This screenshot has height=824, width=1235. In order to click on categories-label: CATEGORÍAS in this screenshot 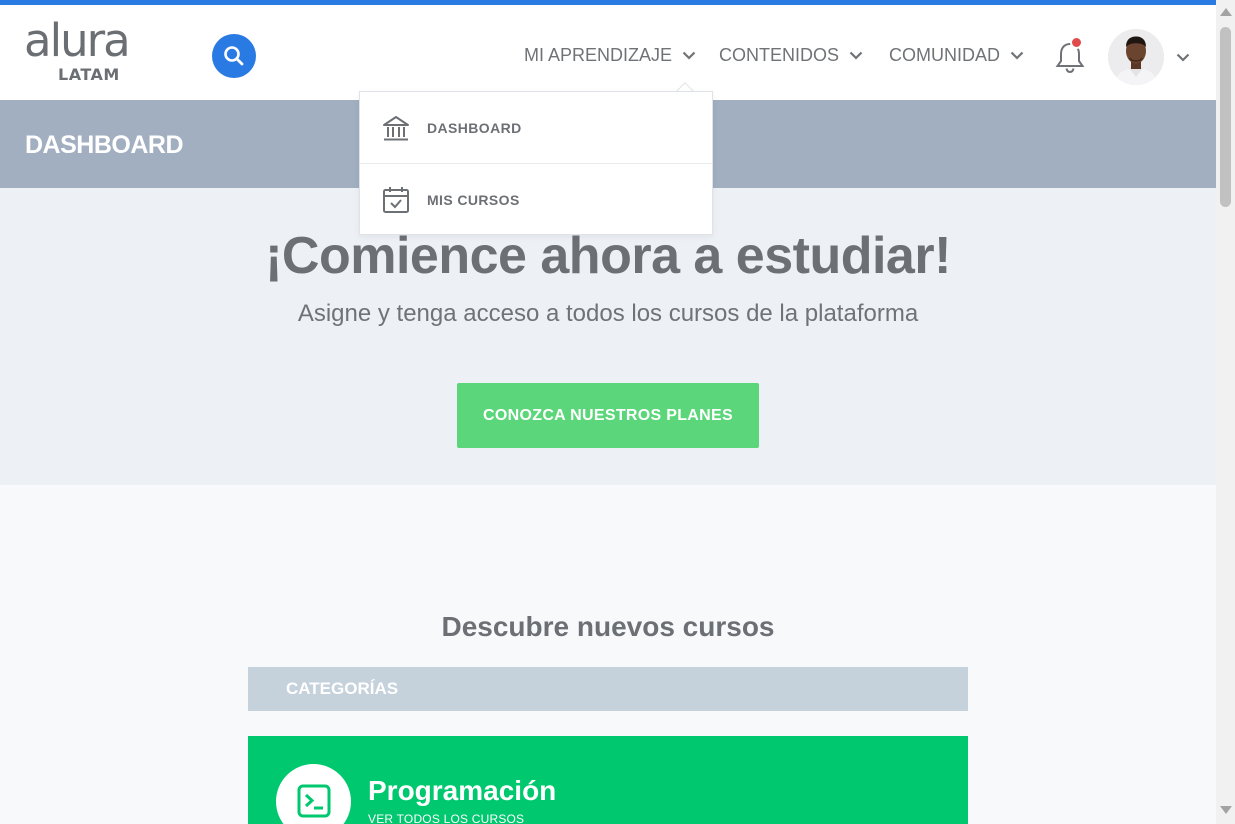, I will do `click(342, 688)`.